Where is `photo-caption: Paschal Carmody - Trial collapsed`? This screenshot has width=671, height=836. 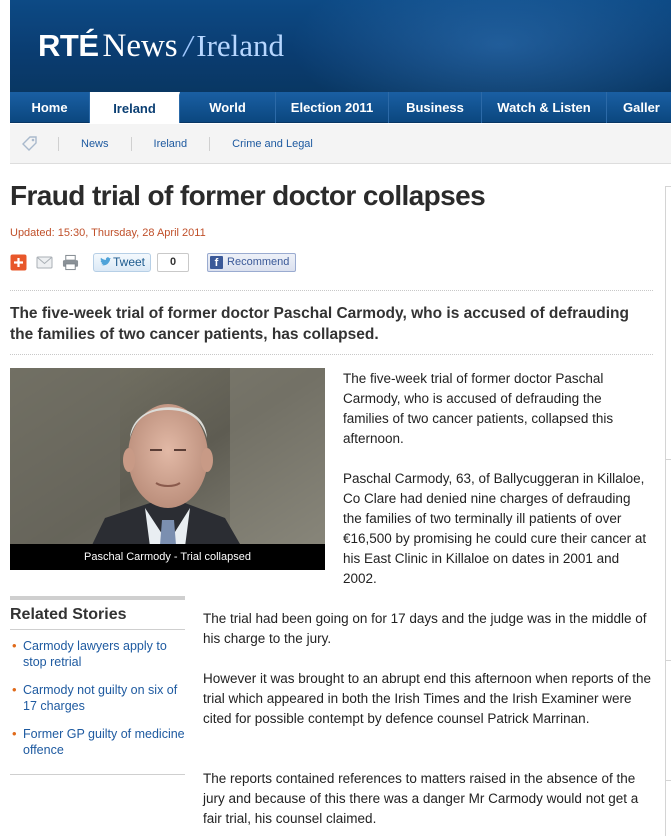
photo-caption: Paschal Carmody - Trial collapsed is located at coordinates (167, 557).